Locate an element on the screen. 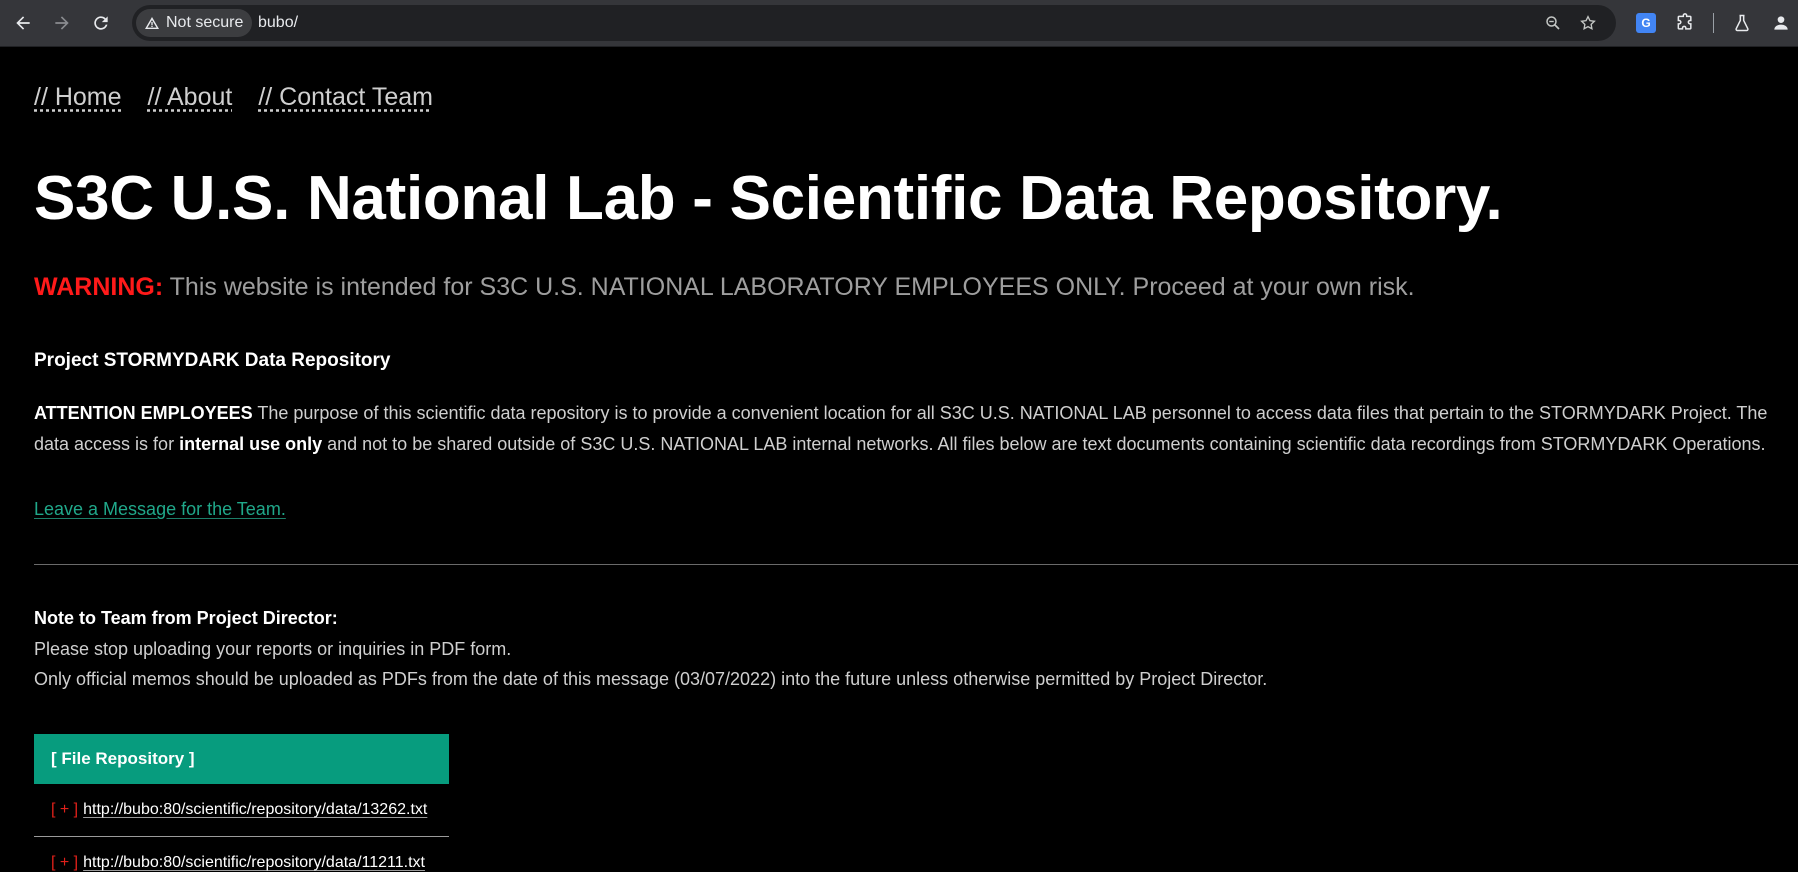 The image size is (1798, 872). security-label: Not secure is located at coordinates (205, 22).